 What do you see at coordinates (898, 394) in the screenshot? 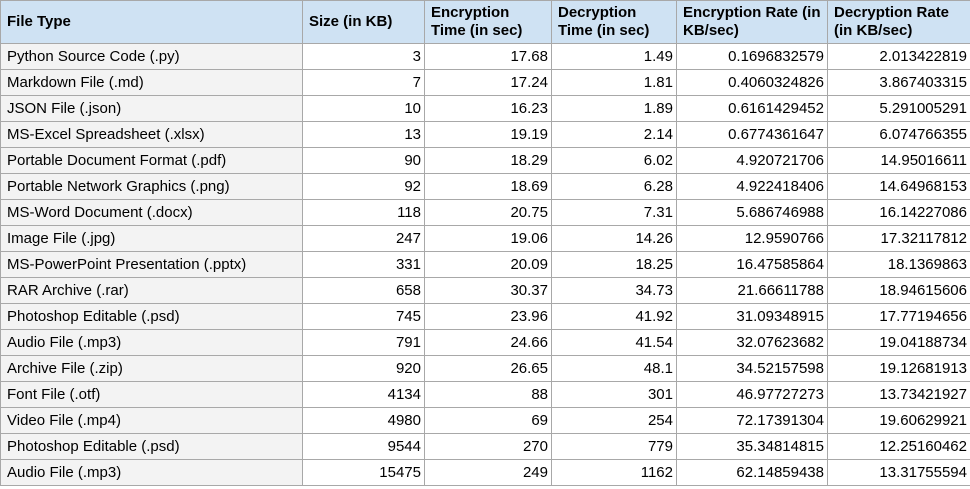
I see `decryption-rate-cell: 13.73421927` at bounding box center [898, 394].